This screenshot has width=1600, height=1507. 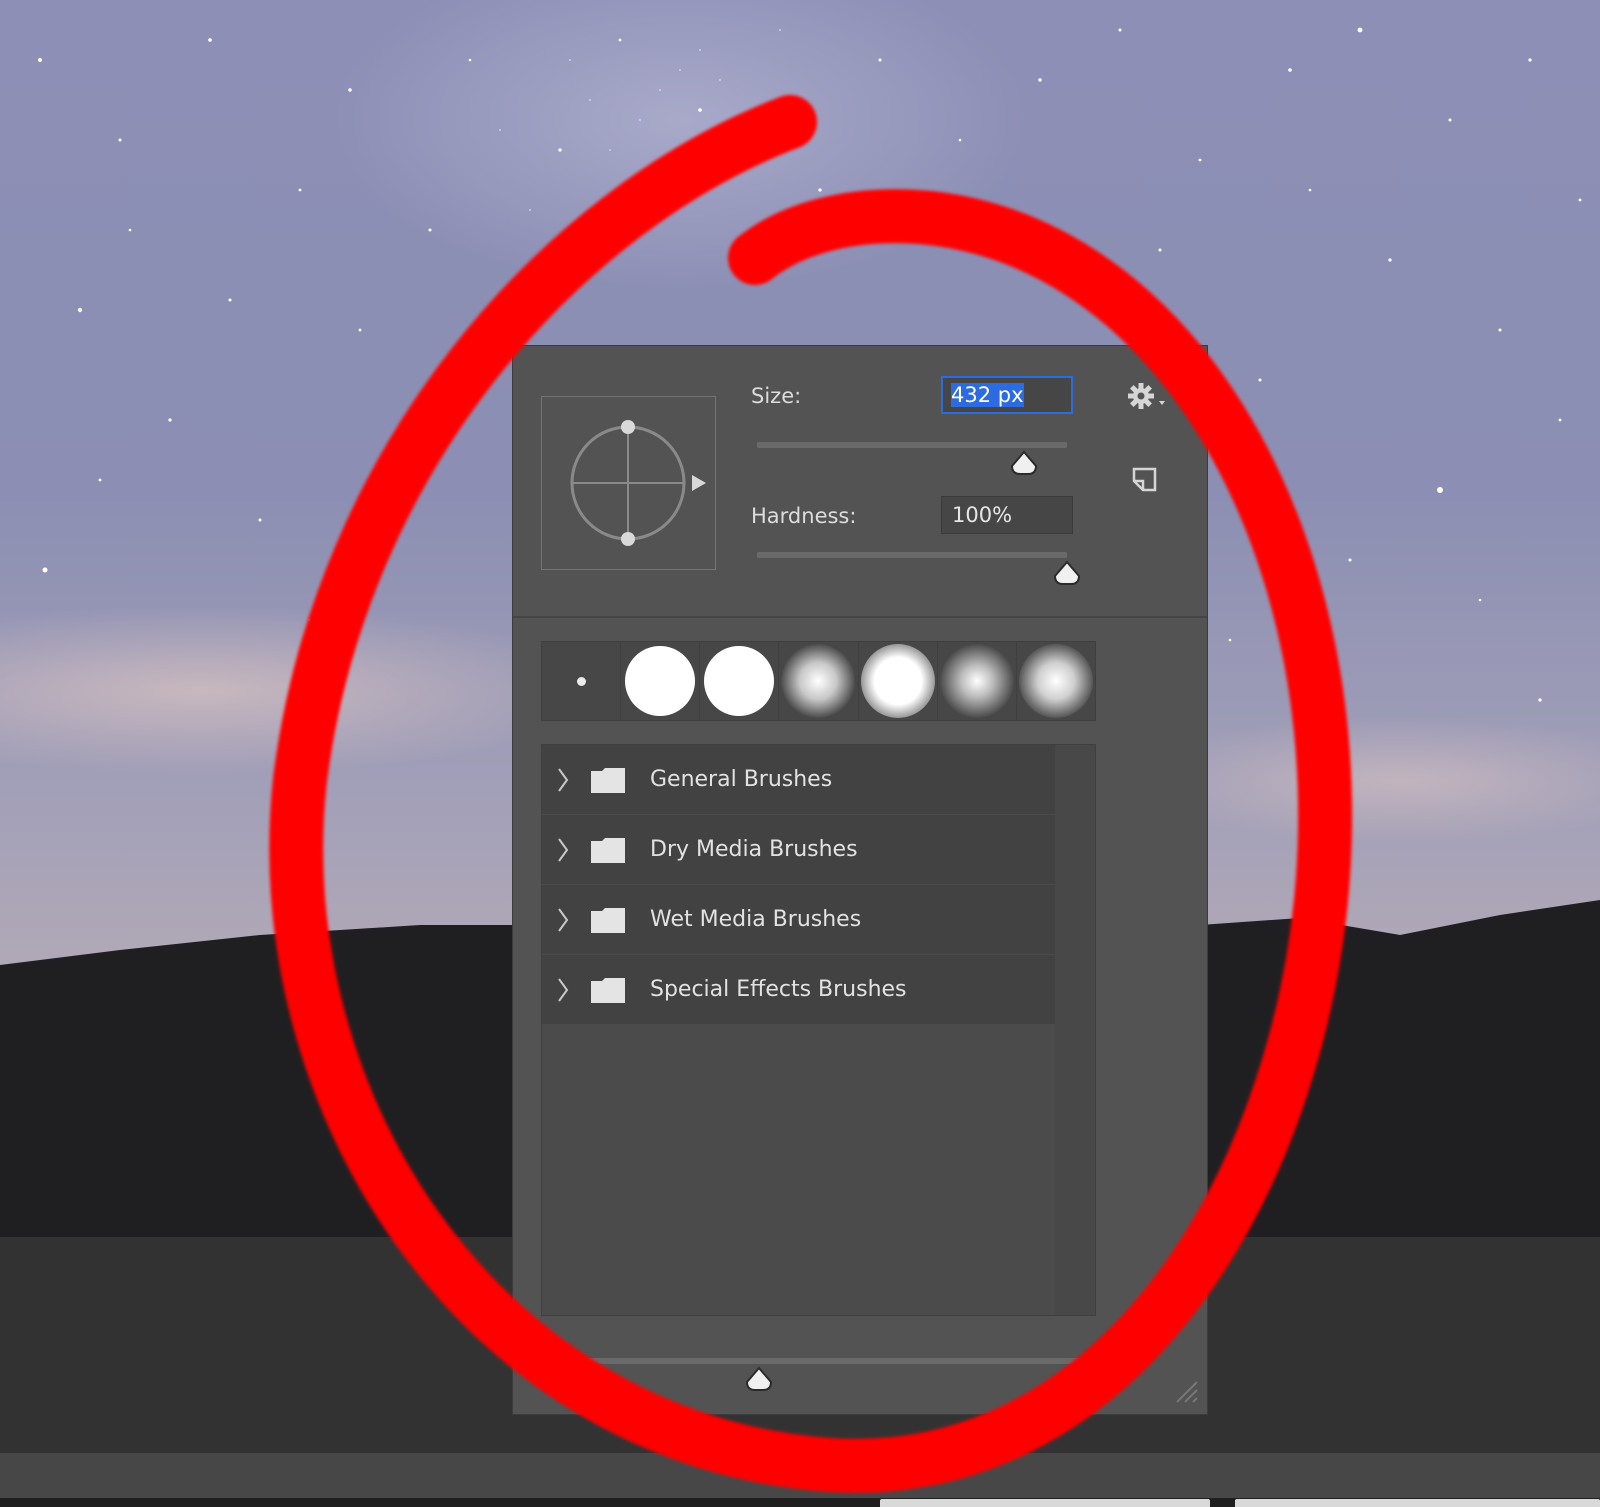 I want to click on list-scrollbar, so click(x=1075, y=1030).